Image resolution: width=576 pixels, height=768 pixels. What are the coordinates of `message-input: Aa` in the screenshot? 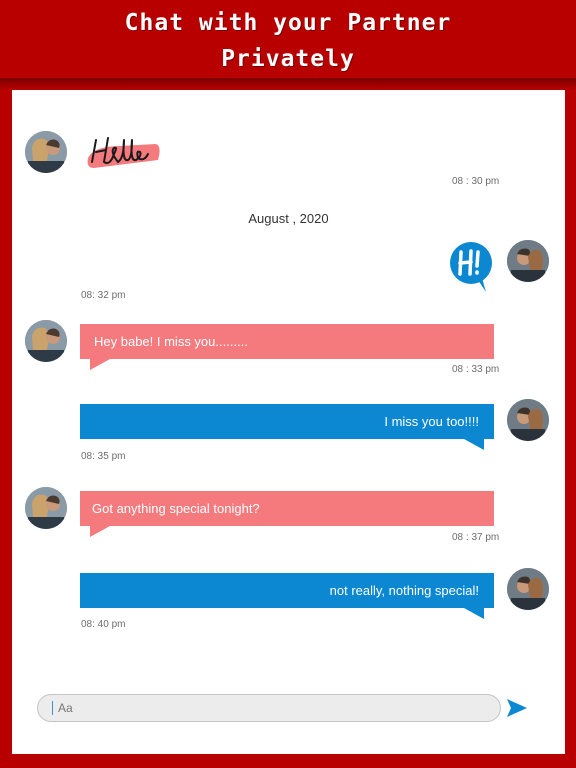 It's located at (269, 708).